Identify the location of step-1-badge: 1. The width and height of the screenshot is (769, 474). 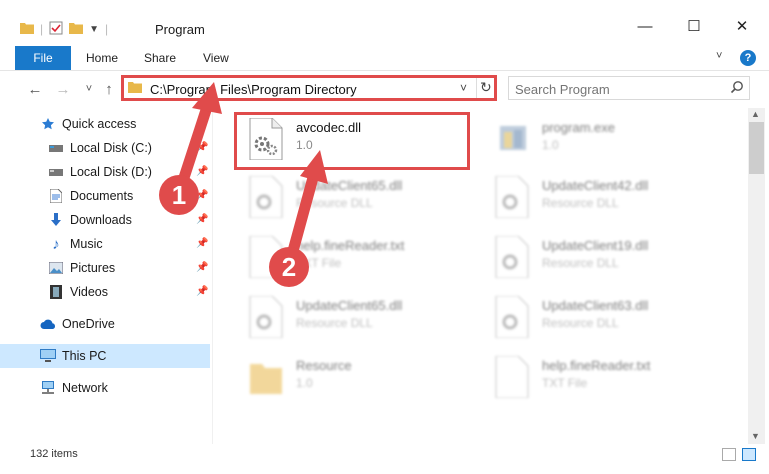
(179, 195).